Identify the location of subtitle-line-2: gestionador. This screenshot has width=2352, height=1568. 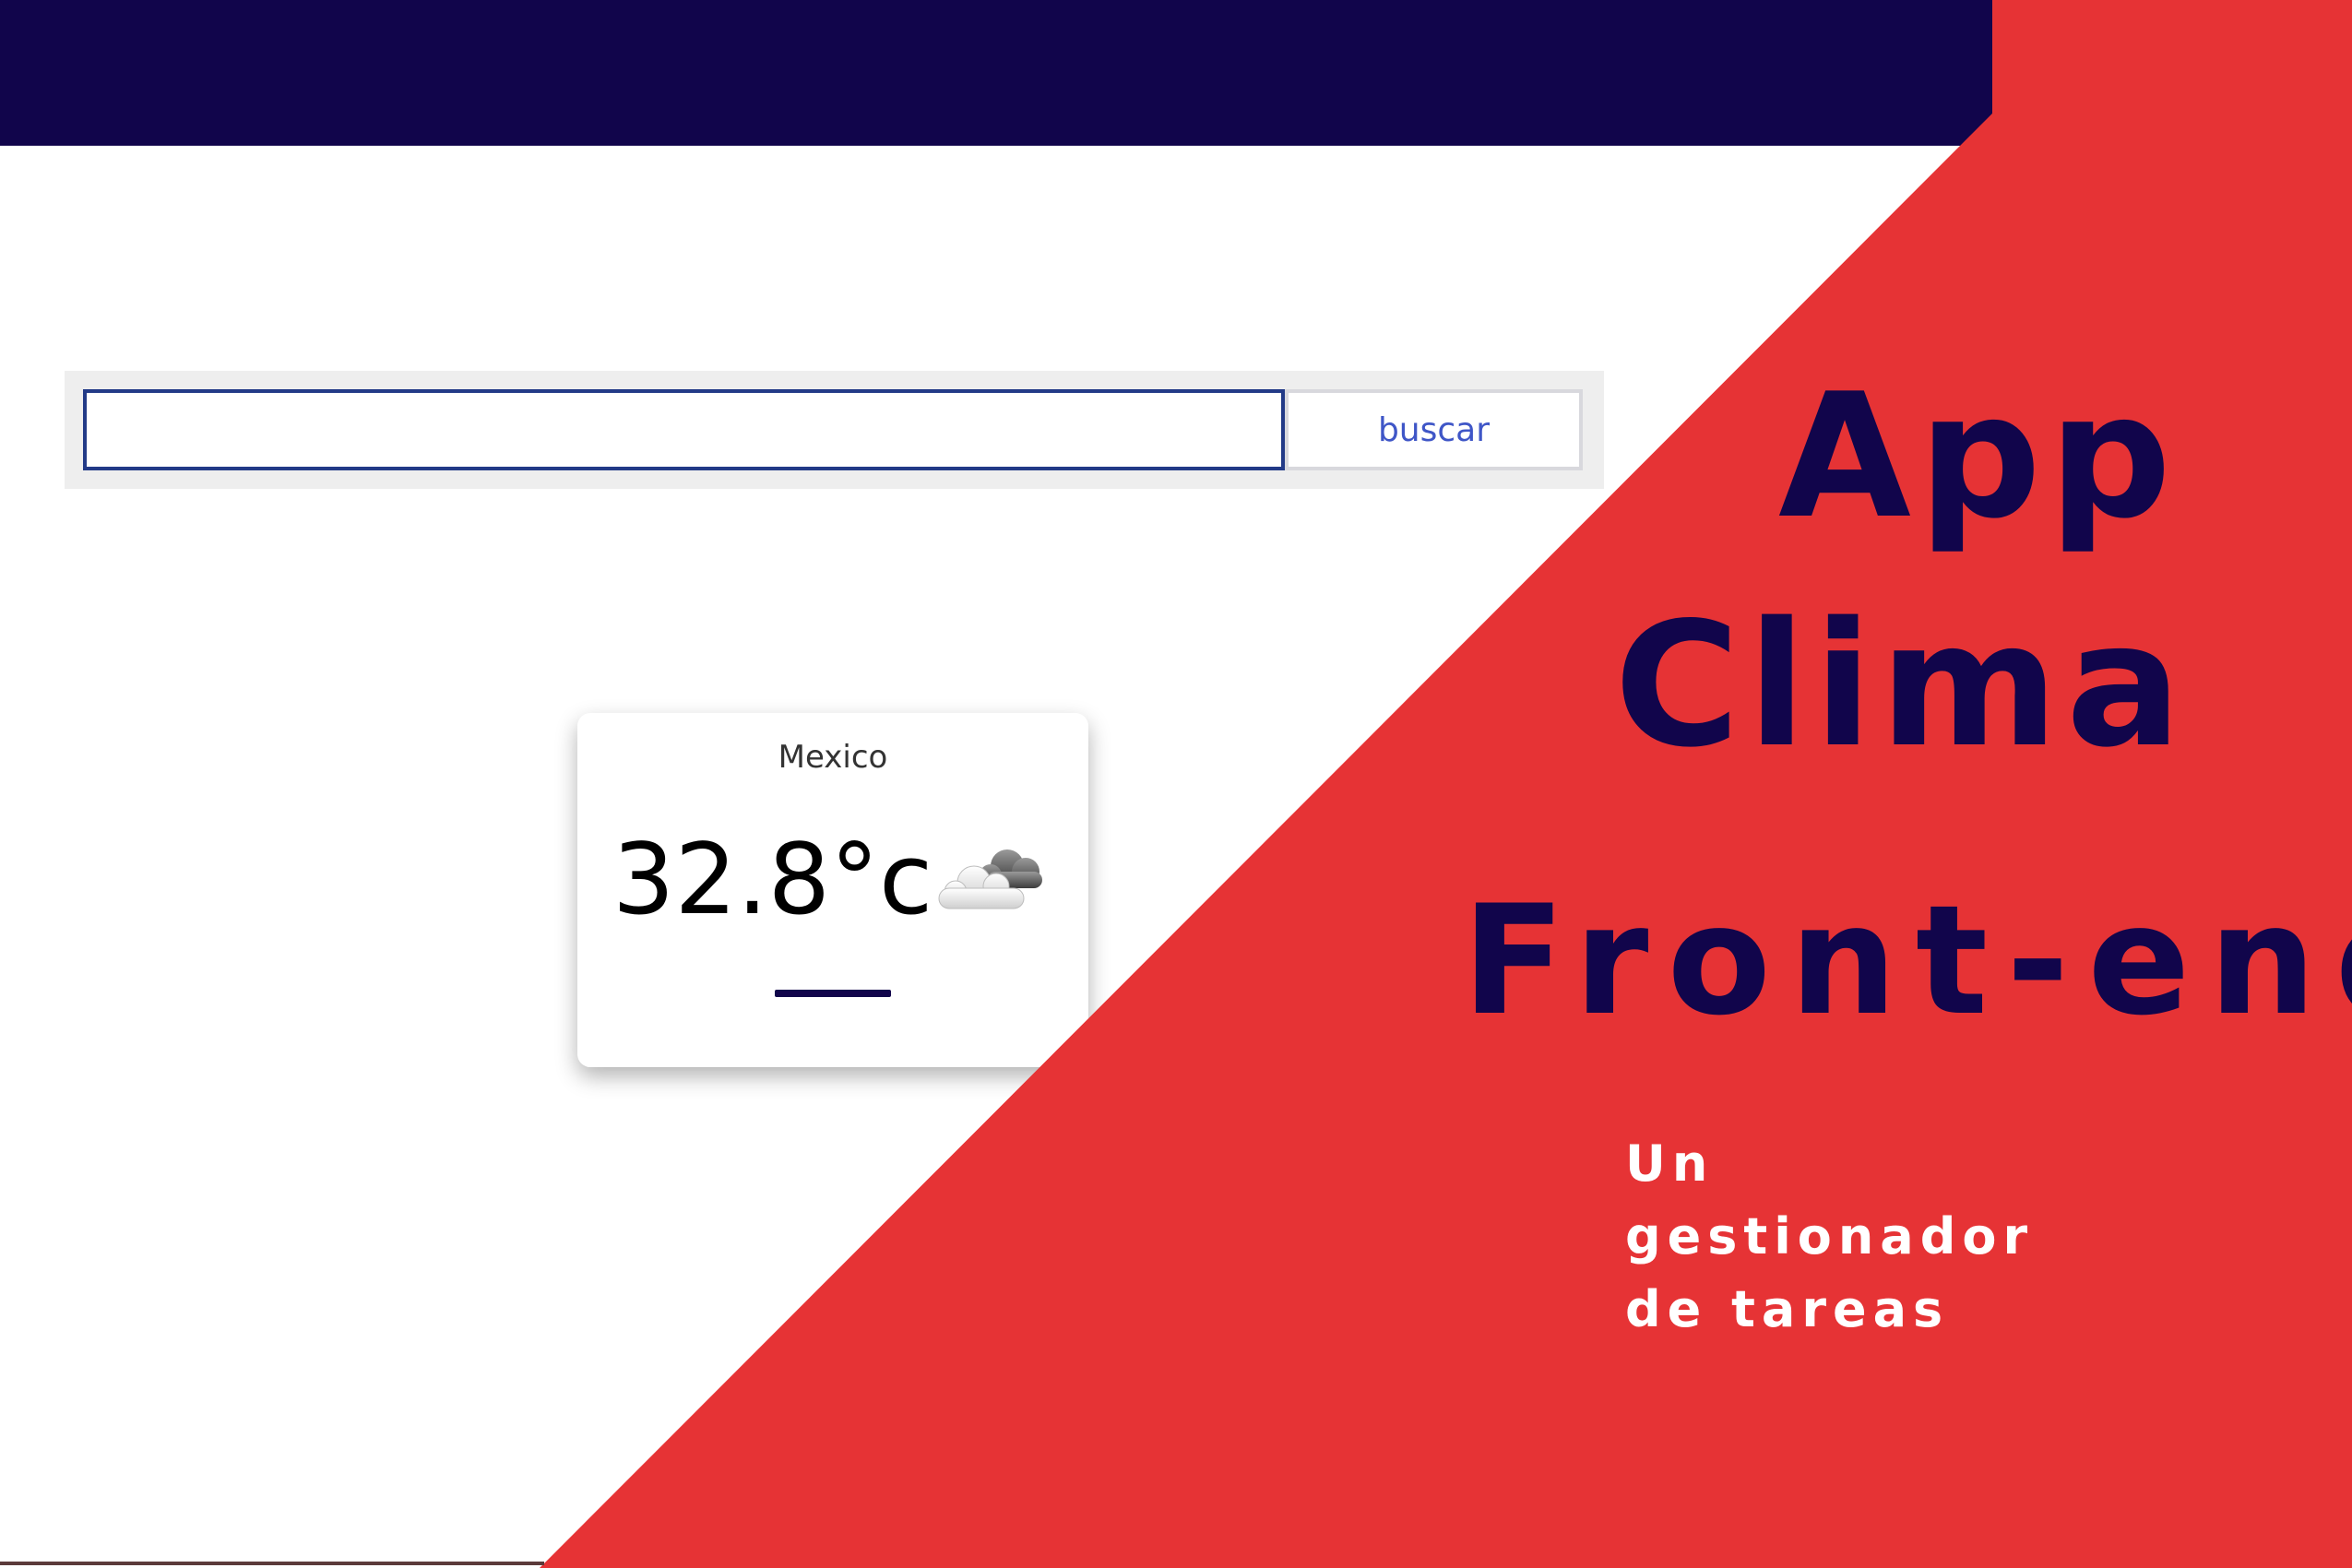
(1830, 1236).